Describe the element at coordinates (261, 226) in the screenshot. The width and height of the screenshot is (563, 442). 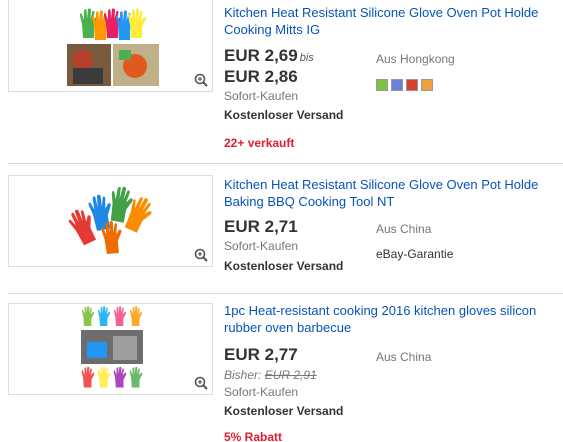
I see `price: EUR 2,71` at that location.